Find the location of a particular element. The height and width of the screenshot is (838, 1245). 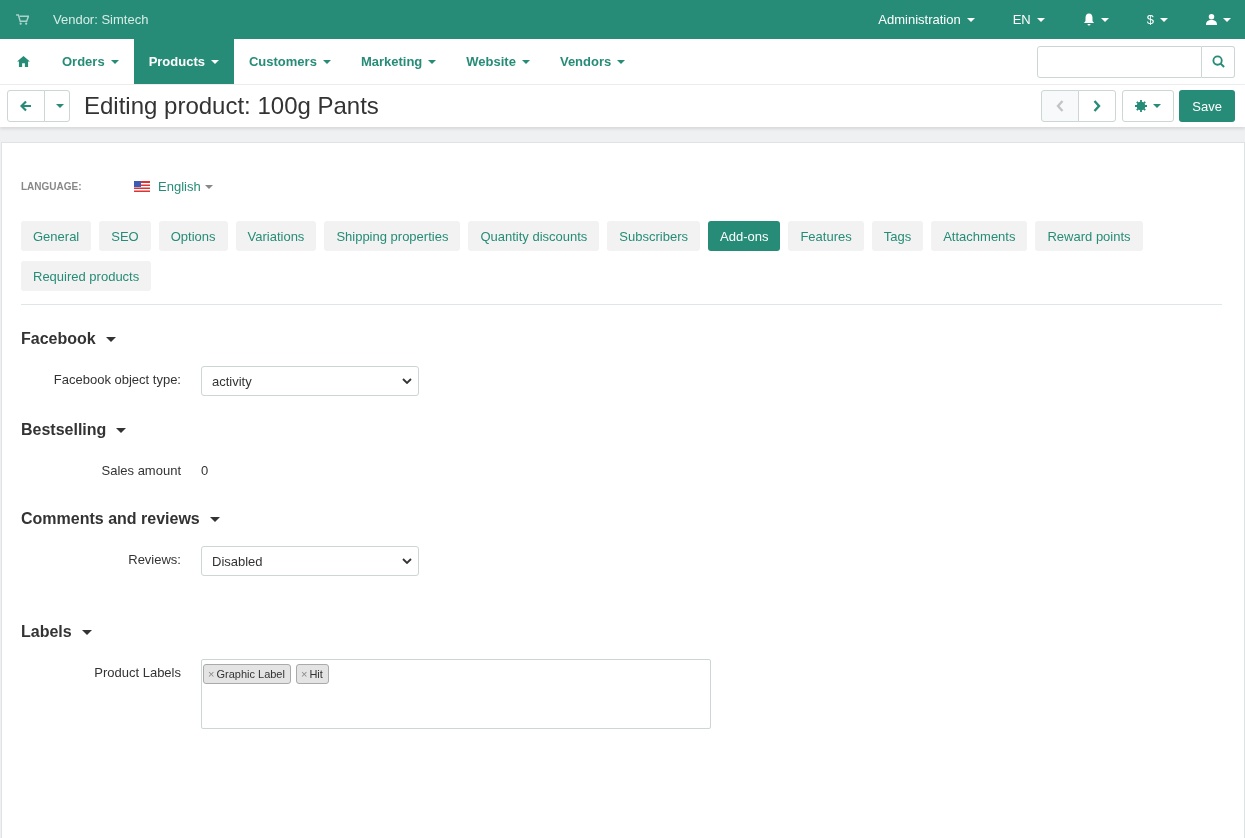

tab: Add-ons is located at coordinates (744, 236).